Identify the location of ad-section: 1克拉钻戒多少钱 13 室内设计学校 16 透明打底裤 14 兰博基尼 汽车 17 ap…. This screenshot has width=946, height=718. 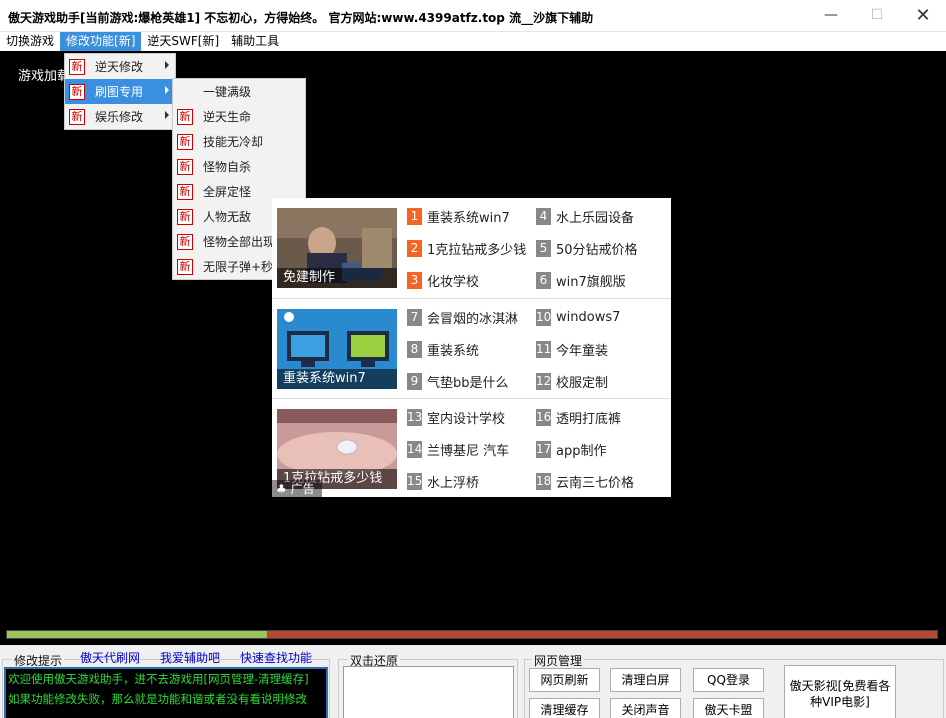
(471, 448).